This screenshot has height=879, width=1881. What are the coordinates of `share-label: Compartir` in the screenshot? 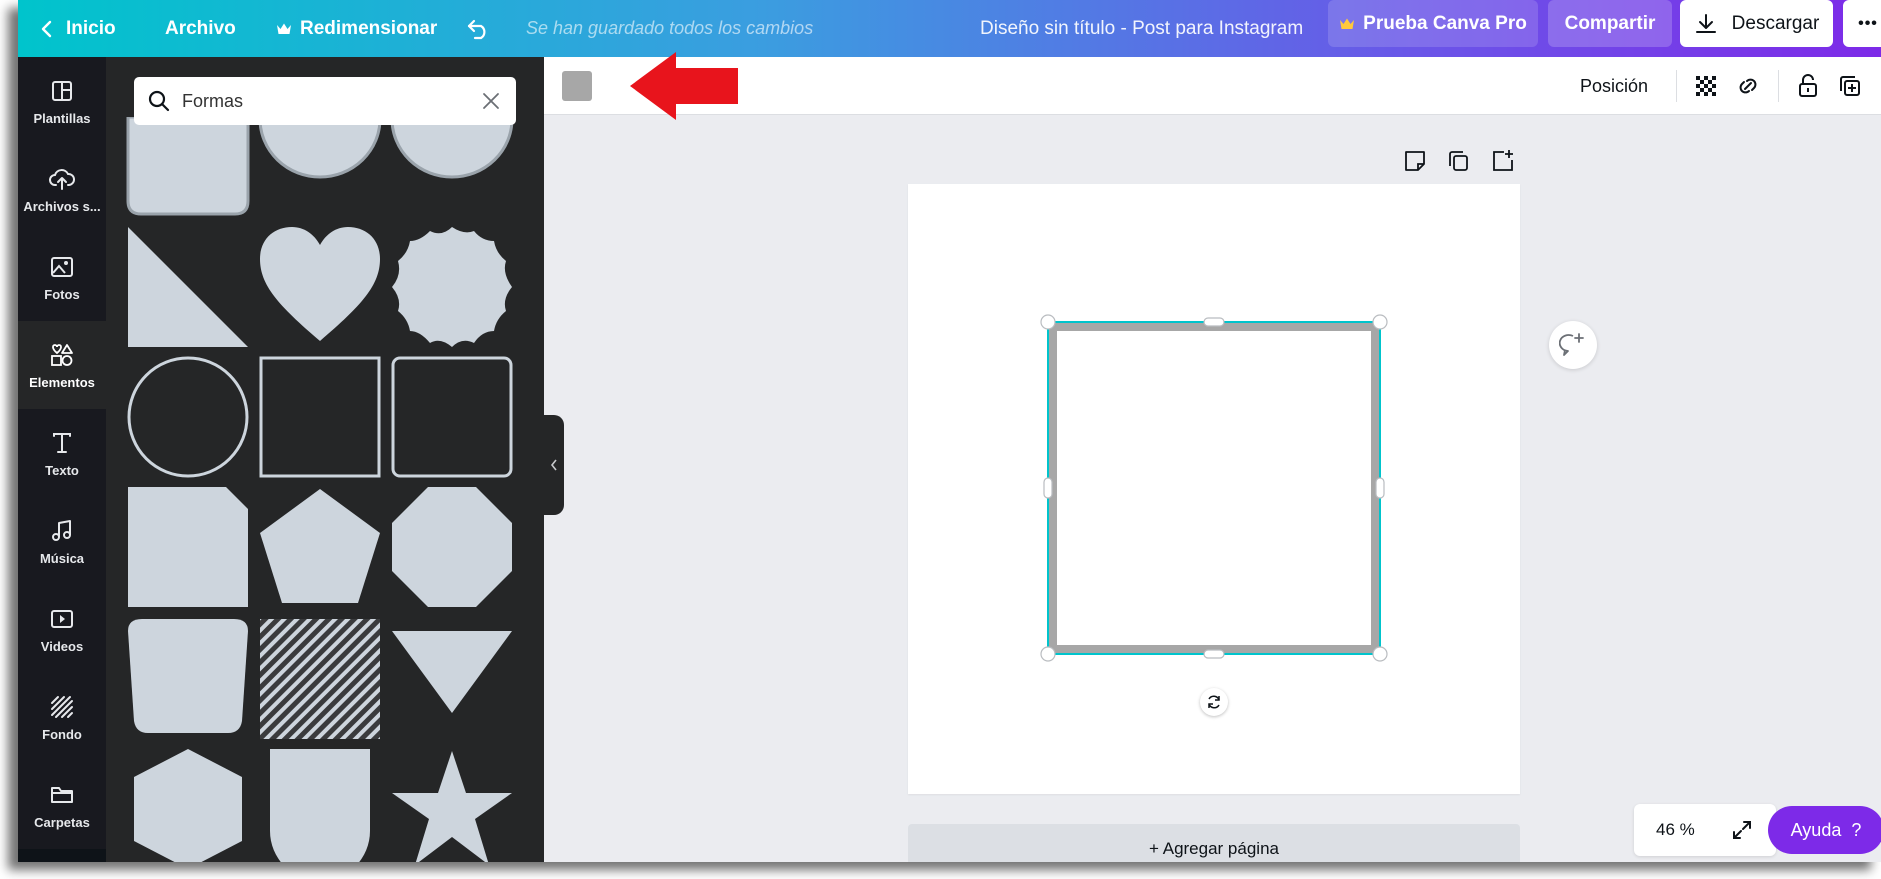 It's located at (1610, 23).